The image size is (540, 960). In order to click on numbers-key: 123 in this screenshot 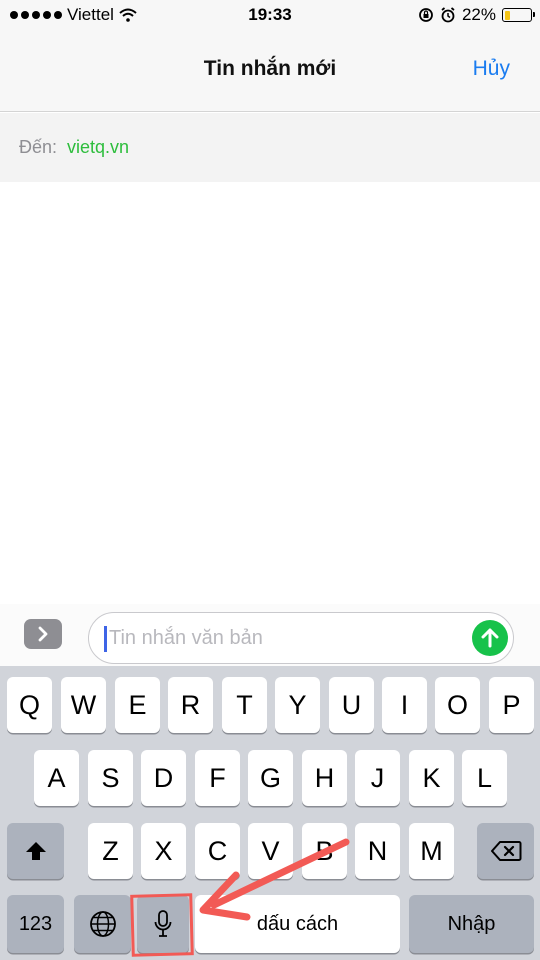, I will do `click(35, 924)`.